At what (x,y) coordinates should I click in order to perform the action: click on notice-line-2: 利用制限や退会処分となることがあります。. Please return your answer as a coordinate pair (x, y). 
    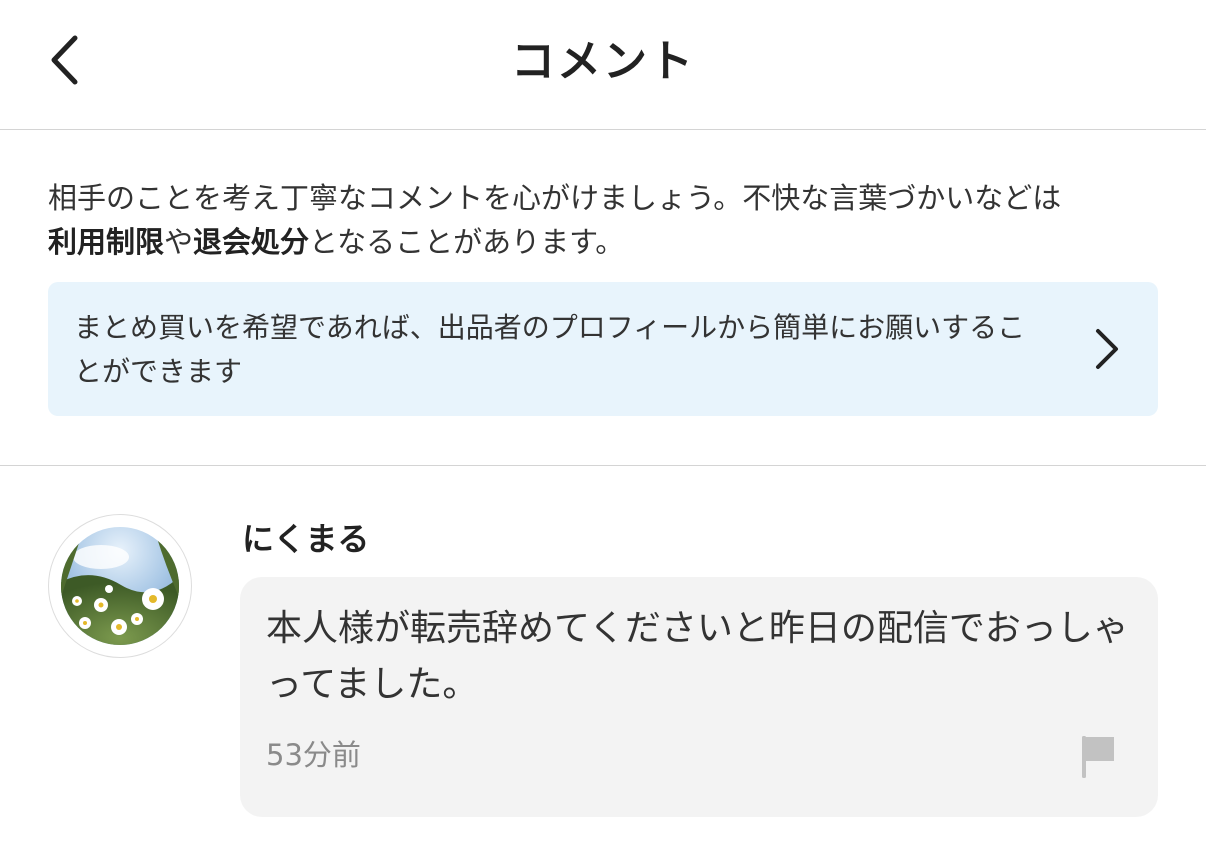
    Looking at the image, I should click on (603, 242).